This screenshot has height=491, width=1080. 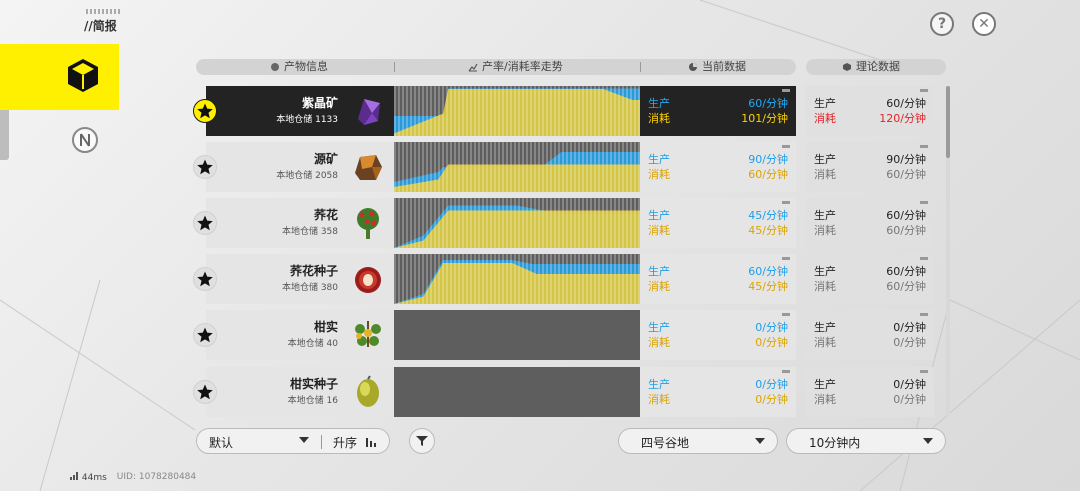 I want to click on time-range-dropdown: 10分钟内, so click(x=866, y=441).